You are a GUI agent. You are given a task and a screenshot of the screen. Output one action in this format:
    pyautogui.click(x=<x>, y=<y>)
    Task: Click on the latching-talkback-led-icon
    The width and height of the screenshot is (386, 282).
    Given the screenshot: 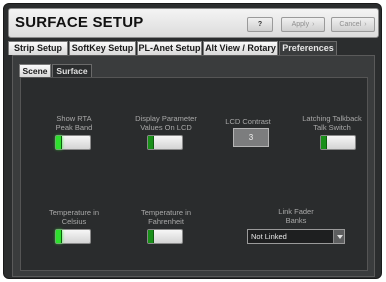 What is the action you would take?
    pyautogui.click(x=324, y=142)
    